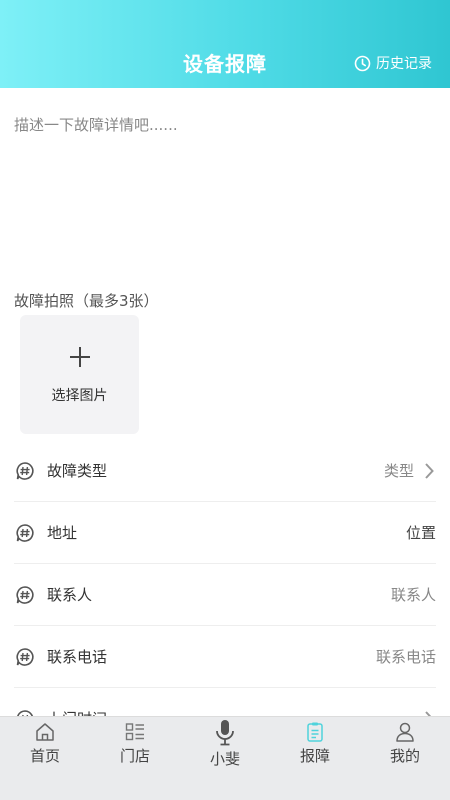 This screenshot has height=800, width=450. Describe the element at coordinates (135, 733) in the screenshot. I see `store-list-icon` at that location.